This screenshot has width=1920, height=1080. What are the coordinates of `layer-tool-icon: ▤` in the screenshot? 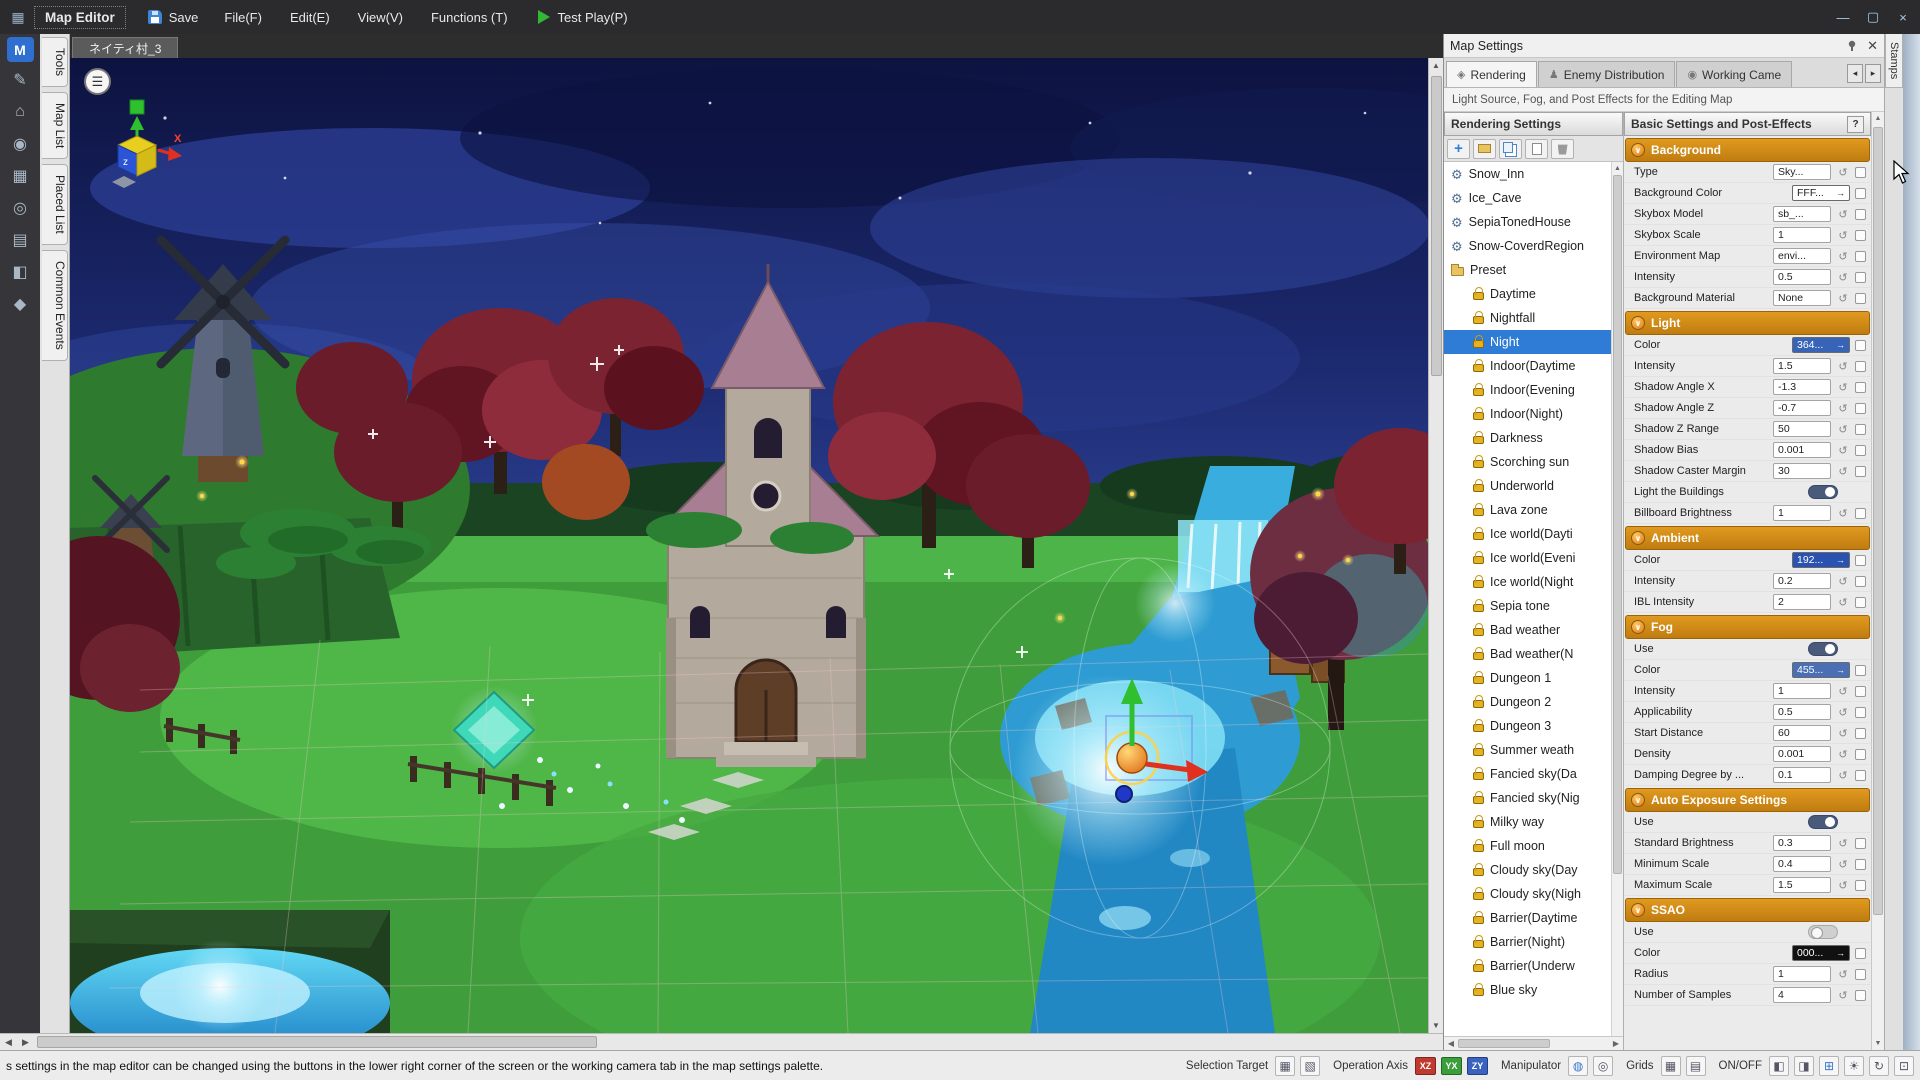 It's located at (20, 239).